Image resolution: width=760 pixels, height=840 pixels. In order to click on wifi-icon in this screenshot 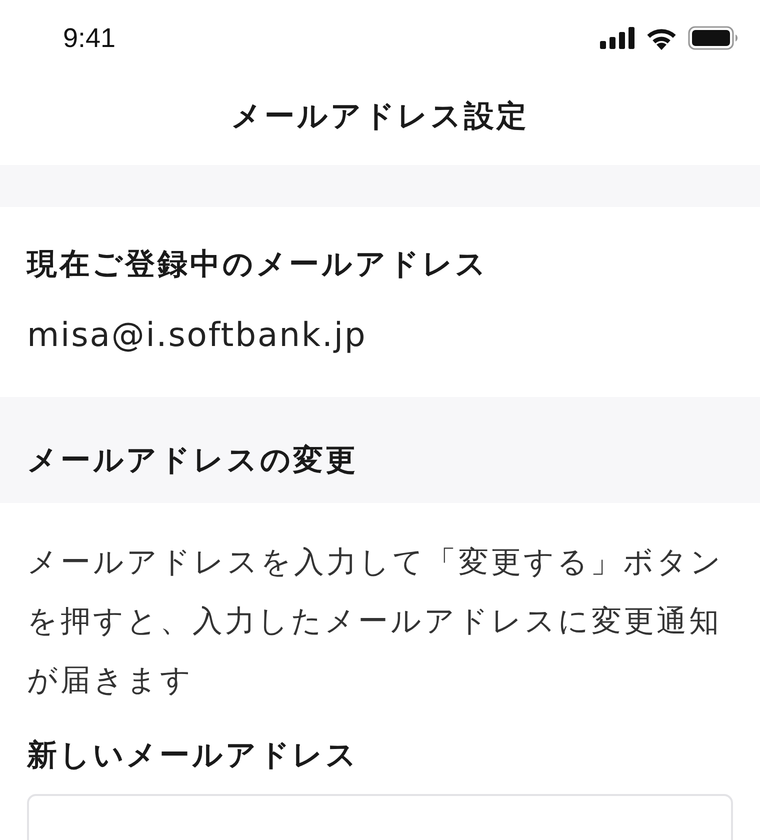, I will do `click(661, 38)`.